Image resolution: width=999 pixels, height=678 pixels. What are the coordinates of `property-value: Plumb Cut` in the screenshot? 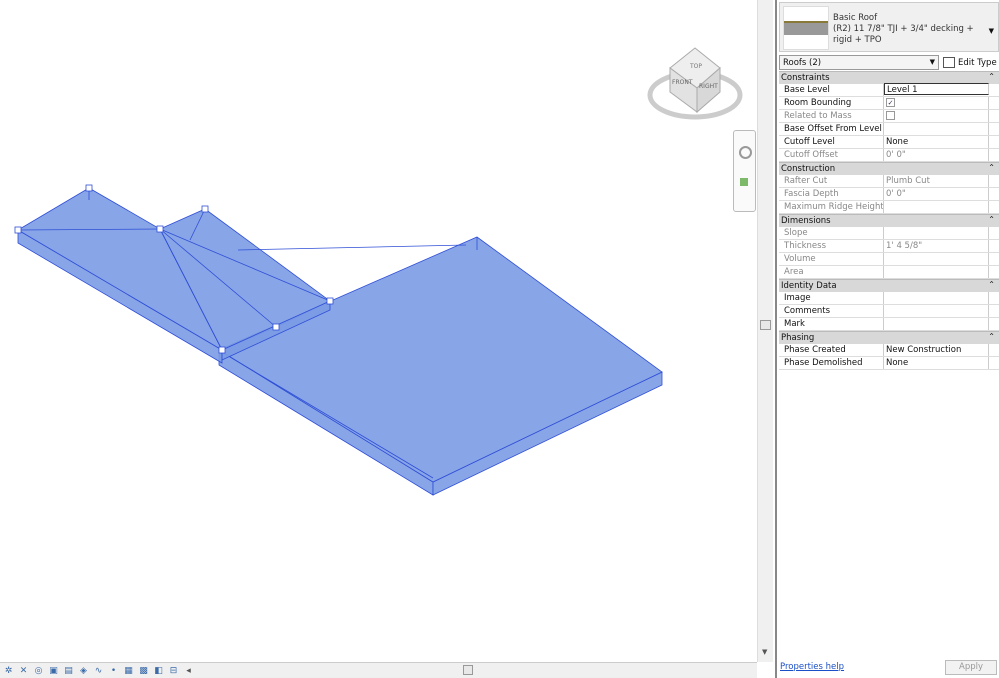 It's located at (936, 181).